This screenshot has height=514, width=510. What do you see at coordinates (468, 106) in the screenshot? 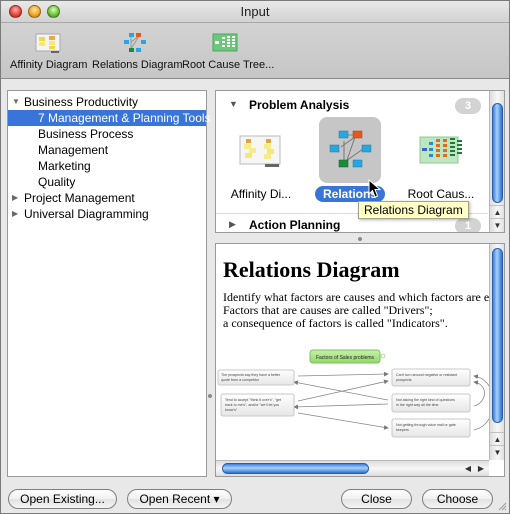
I see `section-count-badge: 3` at bounding box center [468, 106].